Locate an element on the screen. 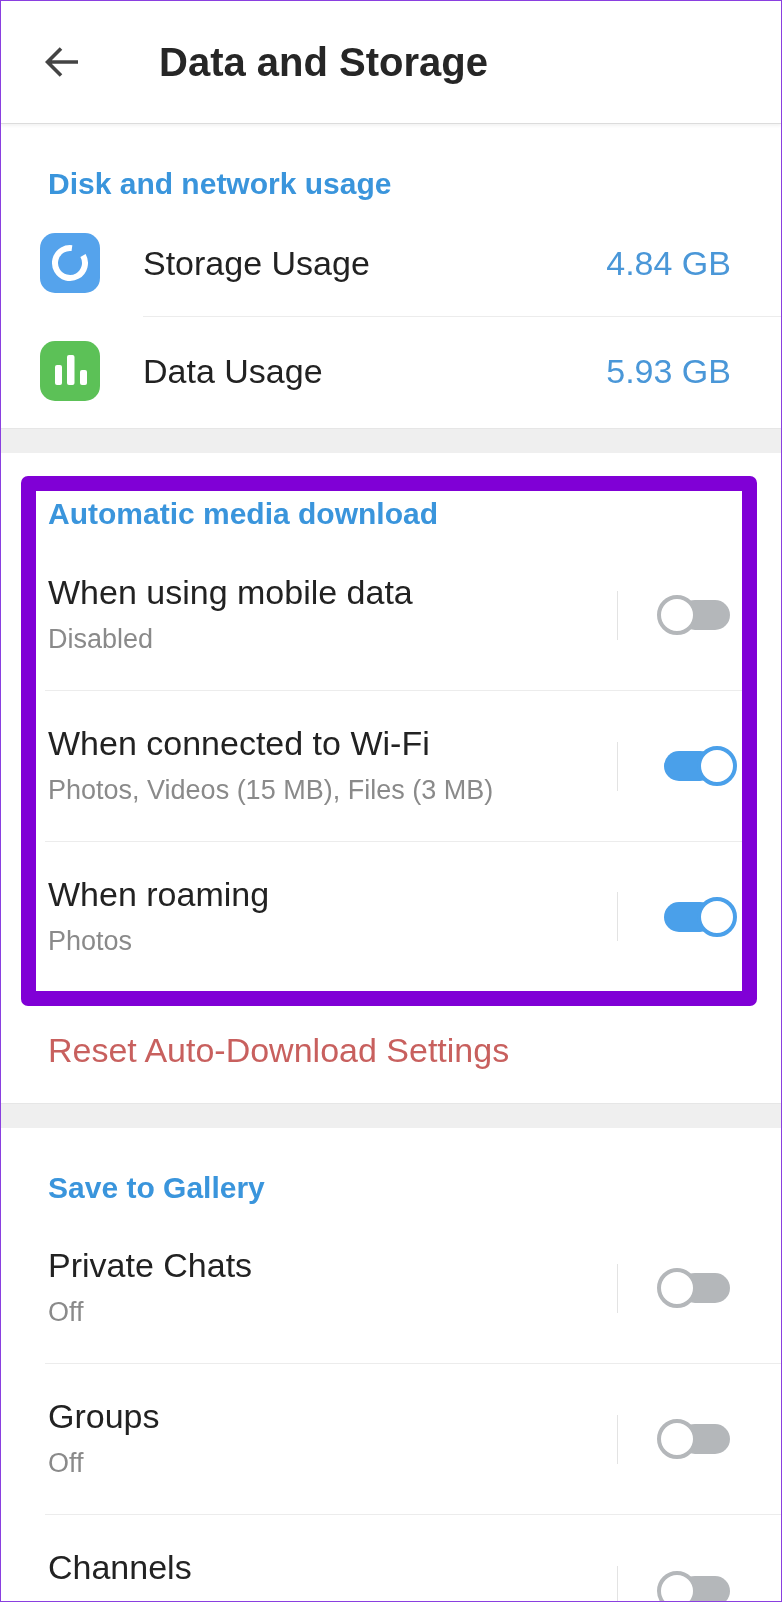 This screenshot has height=1602, width=782. setting-title: Groups is located at coordinates (104, 1416).